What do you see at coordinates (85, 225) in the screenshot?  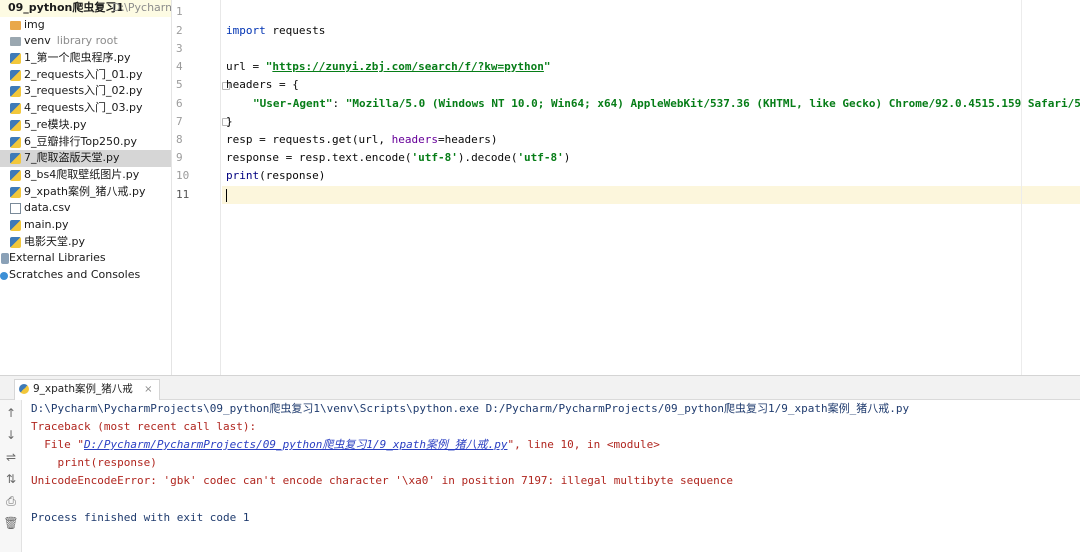 I see `tree-item-file: main.py` at bounding box center [85, 225].